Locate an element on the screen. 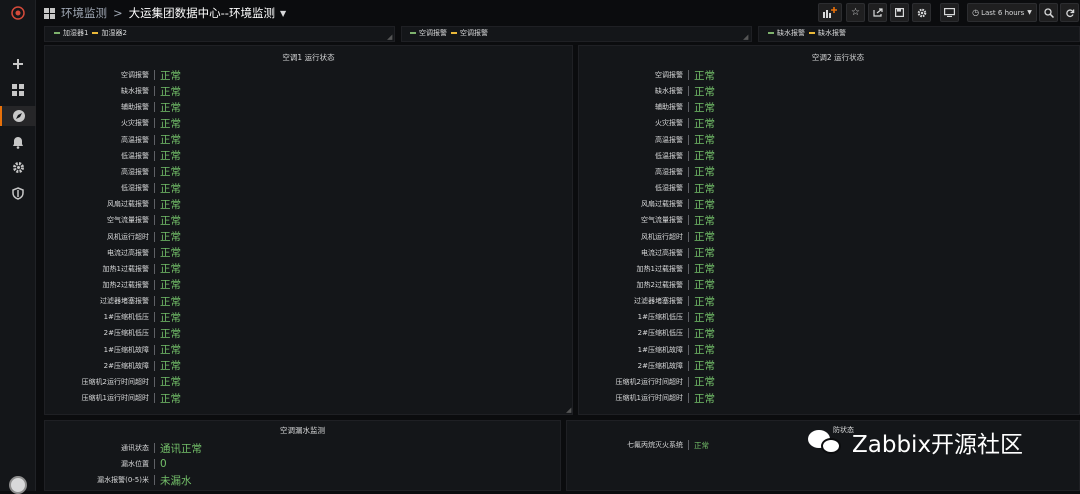  status-label: 通讯状态 is located at coordinates (135, 448).